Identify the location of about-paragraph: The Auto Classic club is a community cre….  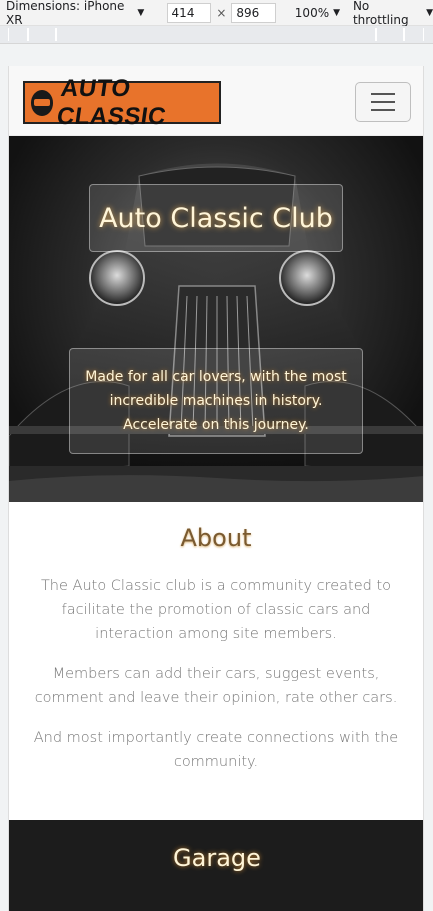
(216, 610).